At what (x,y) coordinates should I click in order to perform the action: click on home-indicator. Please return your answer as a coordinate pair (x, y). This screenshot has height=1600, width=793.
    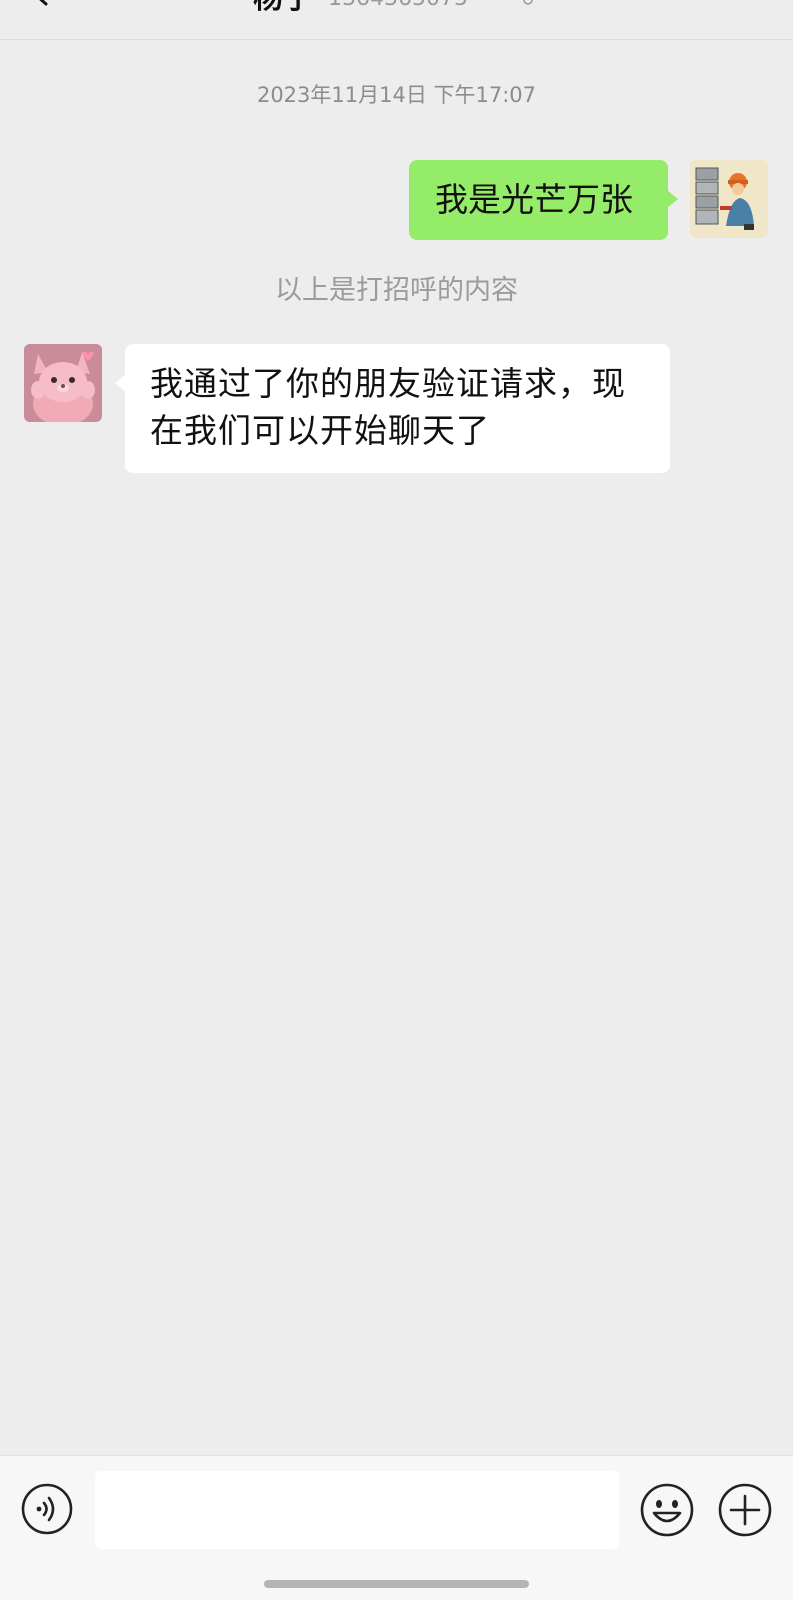
    Looking at the image, I should click on (396, 1584).